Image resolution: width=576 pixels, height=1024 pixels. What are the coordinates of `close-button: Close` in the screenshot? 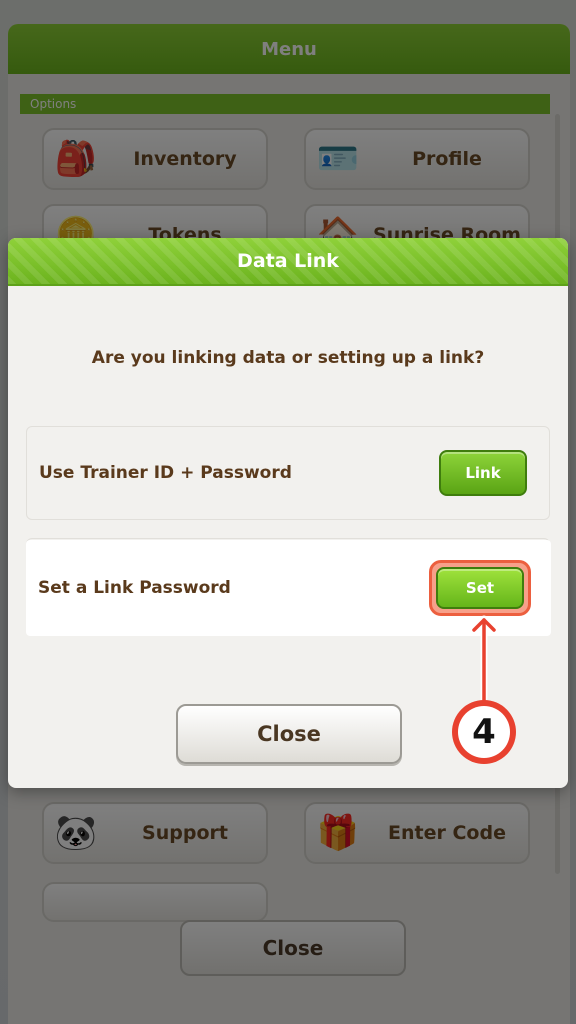 It's located at (289, 734).